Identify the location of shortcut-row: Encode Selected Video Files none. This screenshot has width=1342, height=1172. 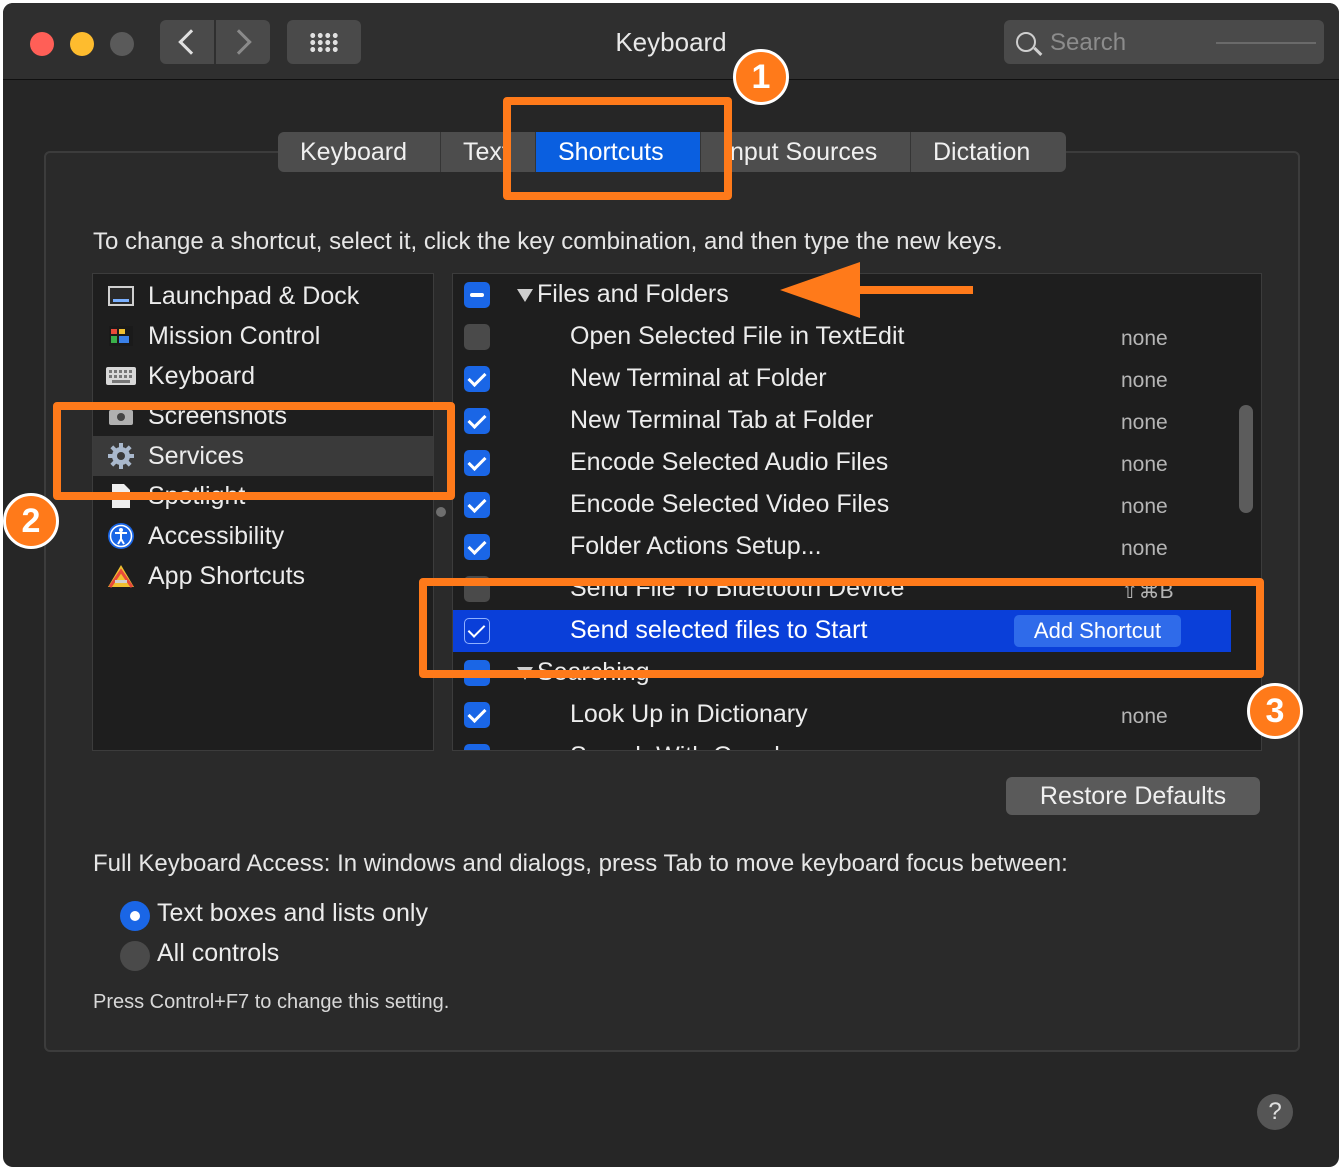
(842, 505).